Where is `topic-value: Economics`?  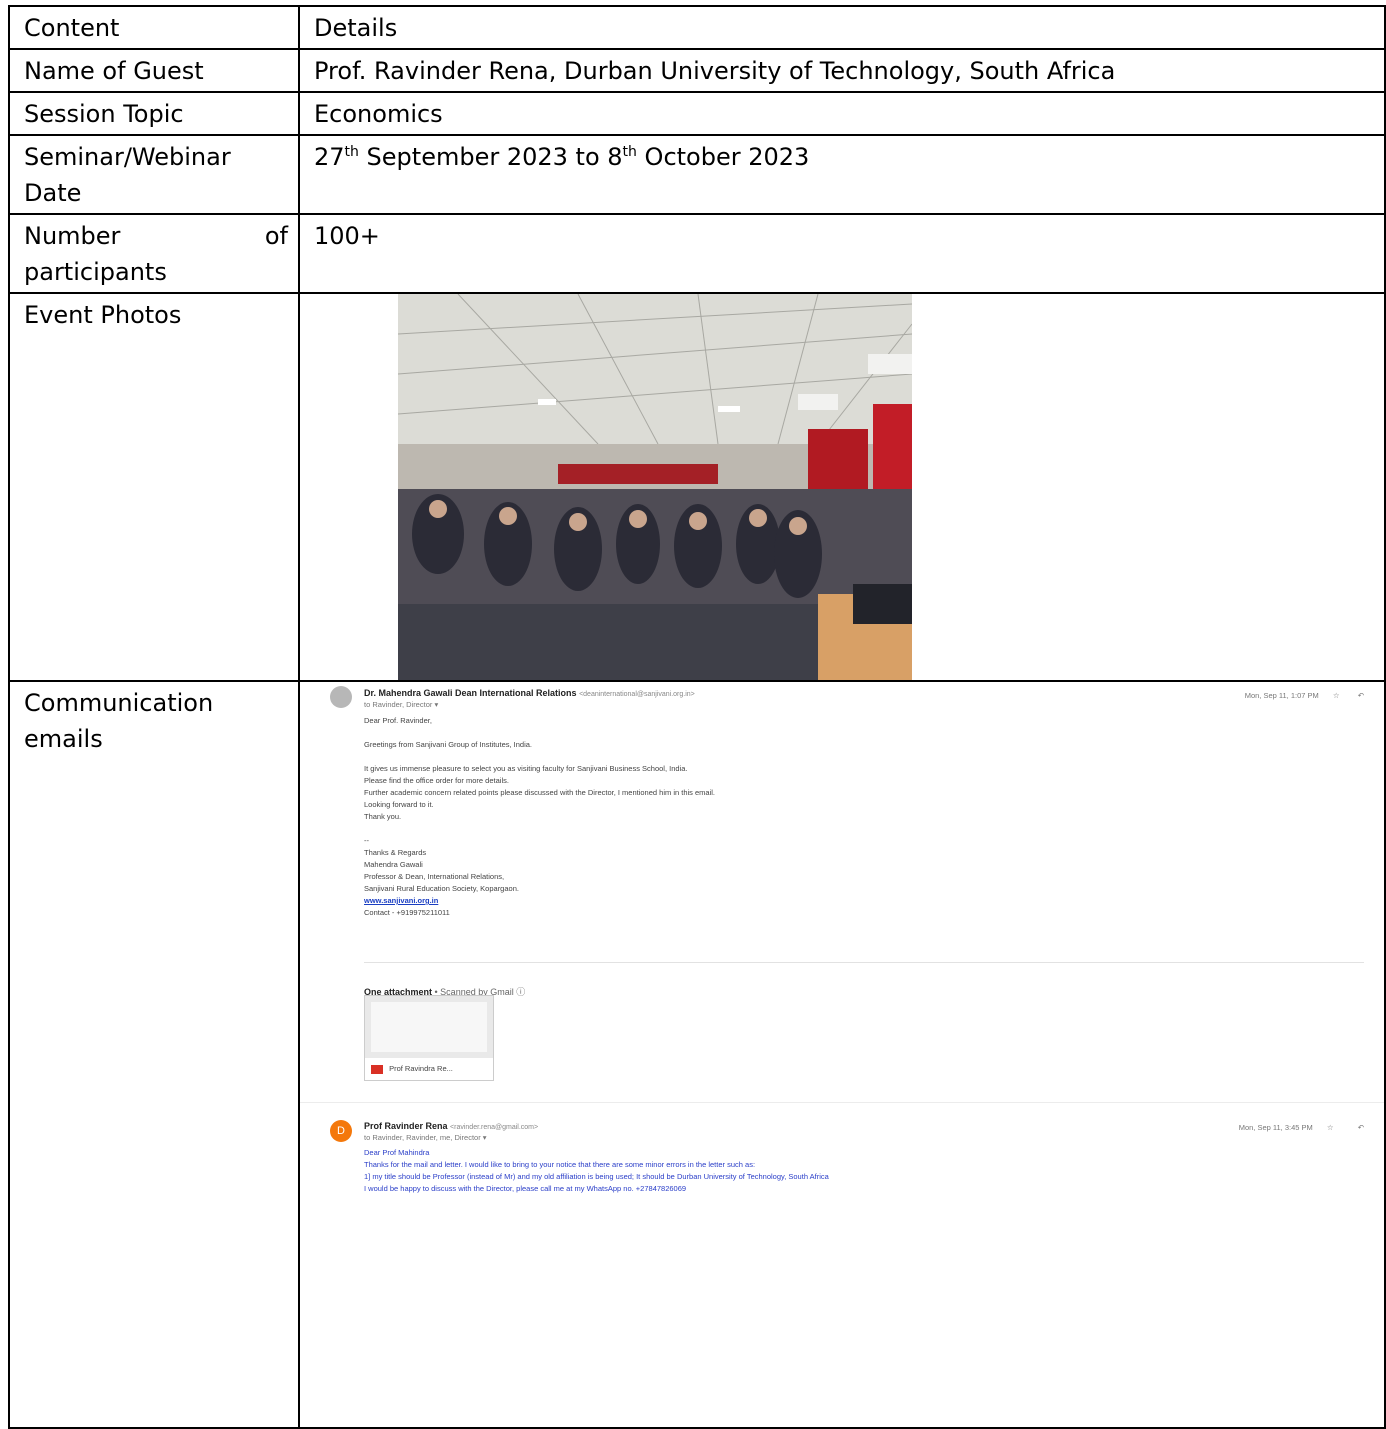
topic-value: Economics is located at coordinates (842, 113).